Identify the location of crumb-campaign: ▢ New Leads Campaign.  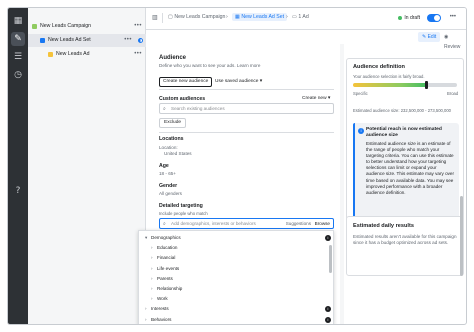
(196, 17).